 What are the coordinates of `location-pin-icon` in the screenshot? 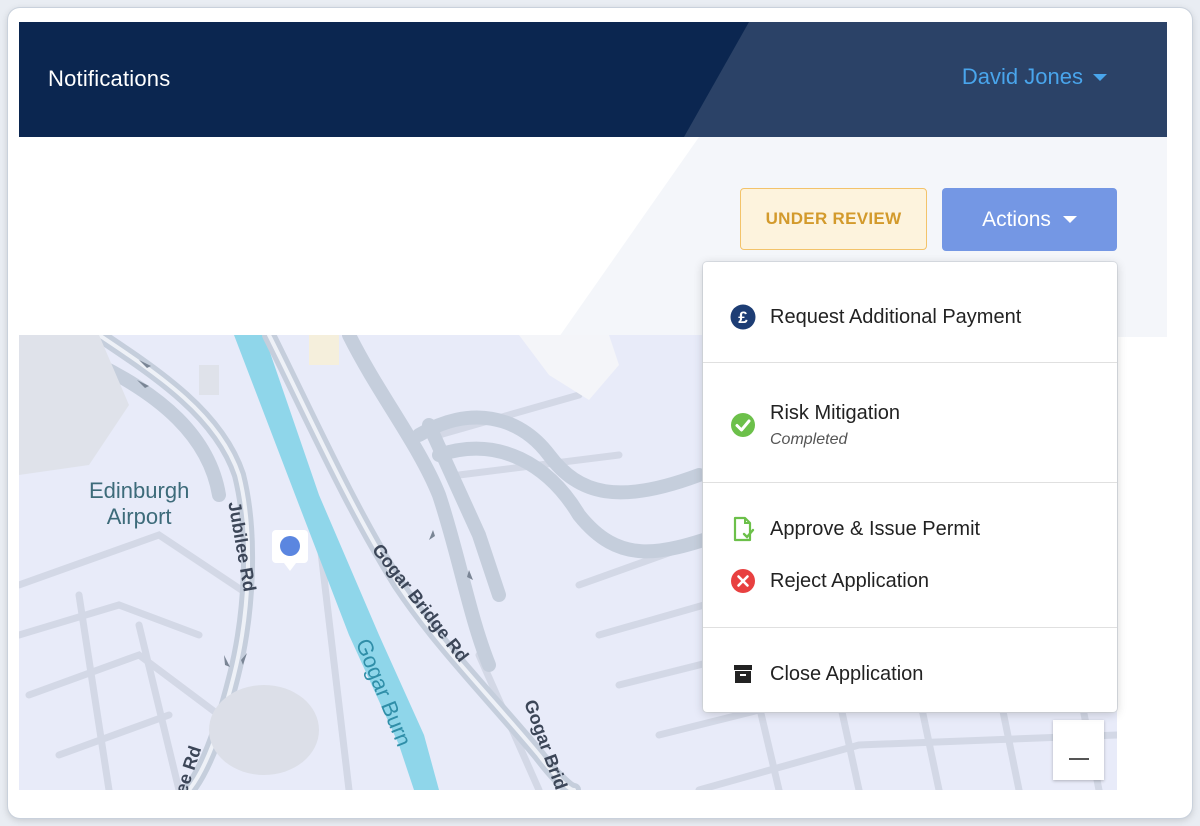 It's located at (290, 550).